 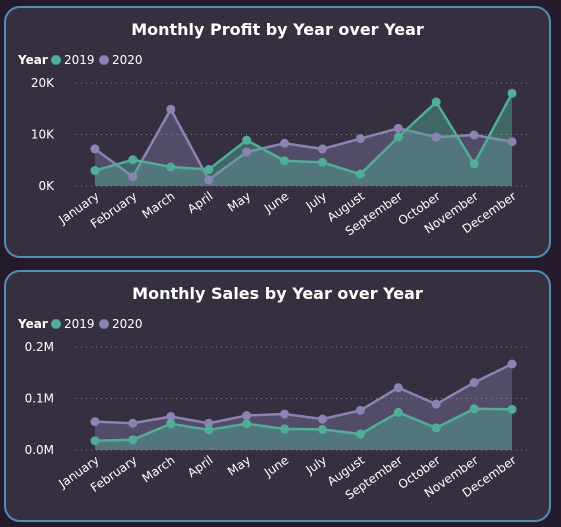 What do you see at coordinates (398, 412) in the screenshot?
I see `sales-point-2019-september` at bounding box center [398, 412].